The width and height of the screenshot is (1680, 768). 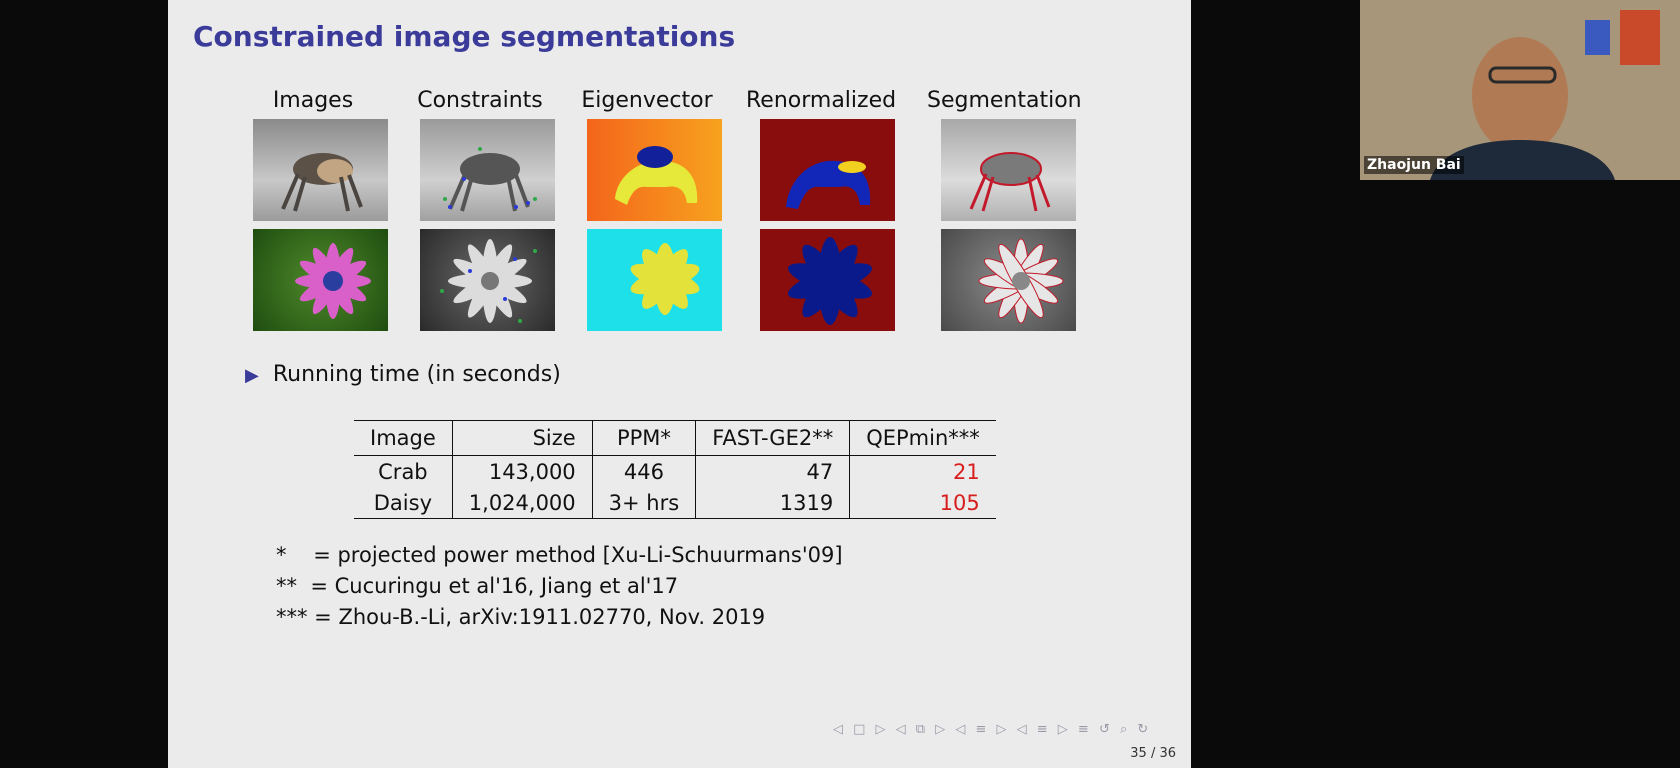 What do you see at coordinates (772, 503) in the screenshot?
I see `cell-fast-ge2: 1319` at bounding box center [772, 503].